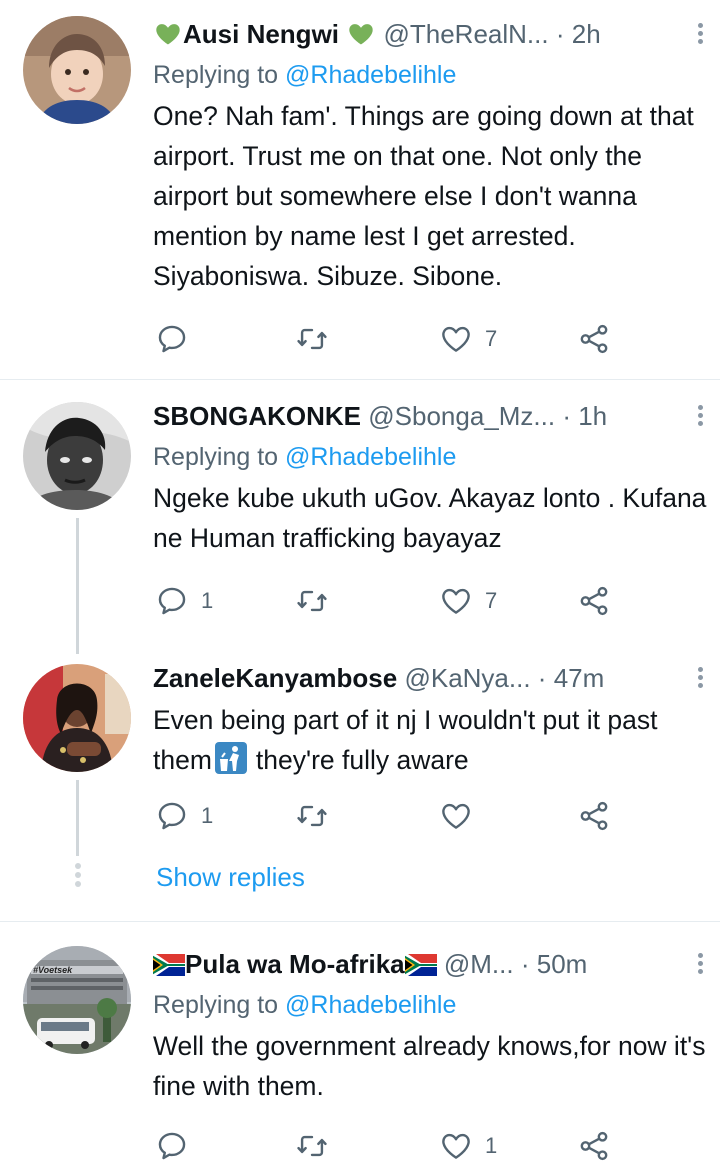  What do you see at coordinates (491, 1145) in the screenshot?
I see `like-count: 1` at bounding box center [491, 1145].